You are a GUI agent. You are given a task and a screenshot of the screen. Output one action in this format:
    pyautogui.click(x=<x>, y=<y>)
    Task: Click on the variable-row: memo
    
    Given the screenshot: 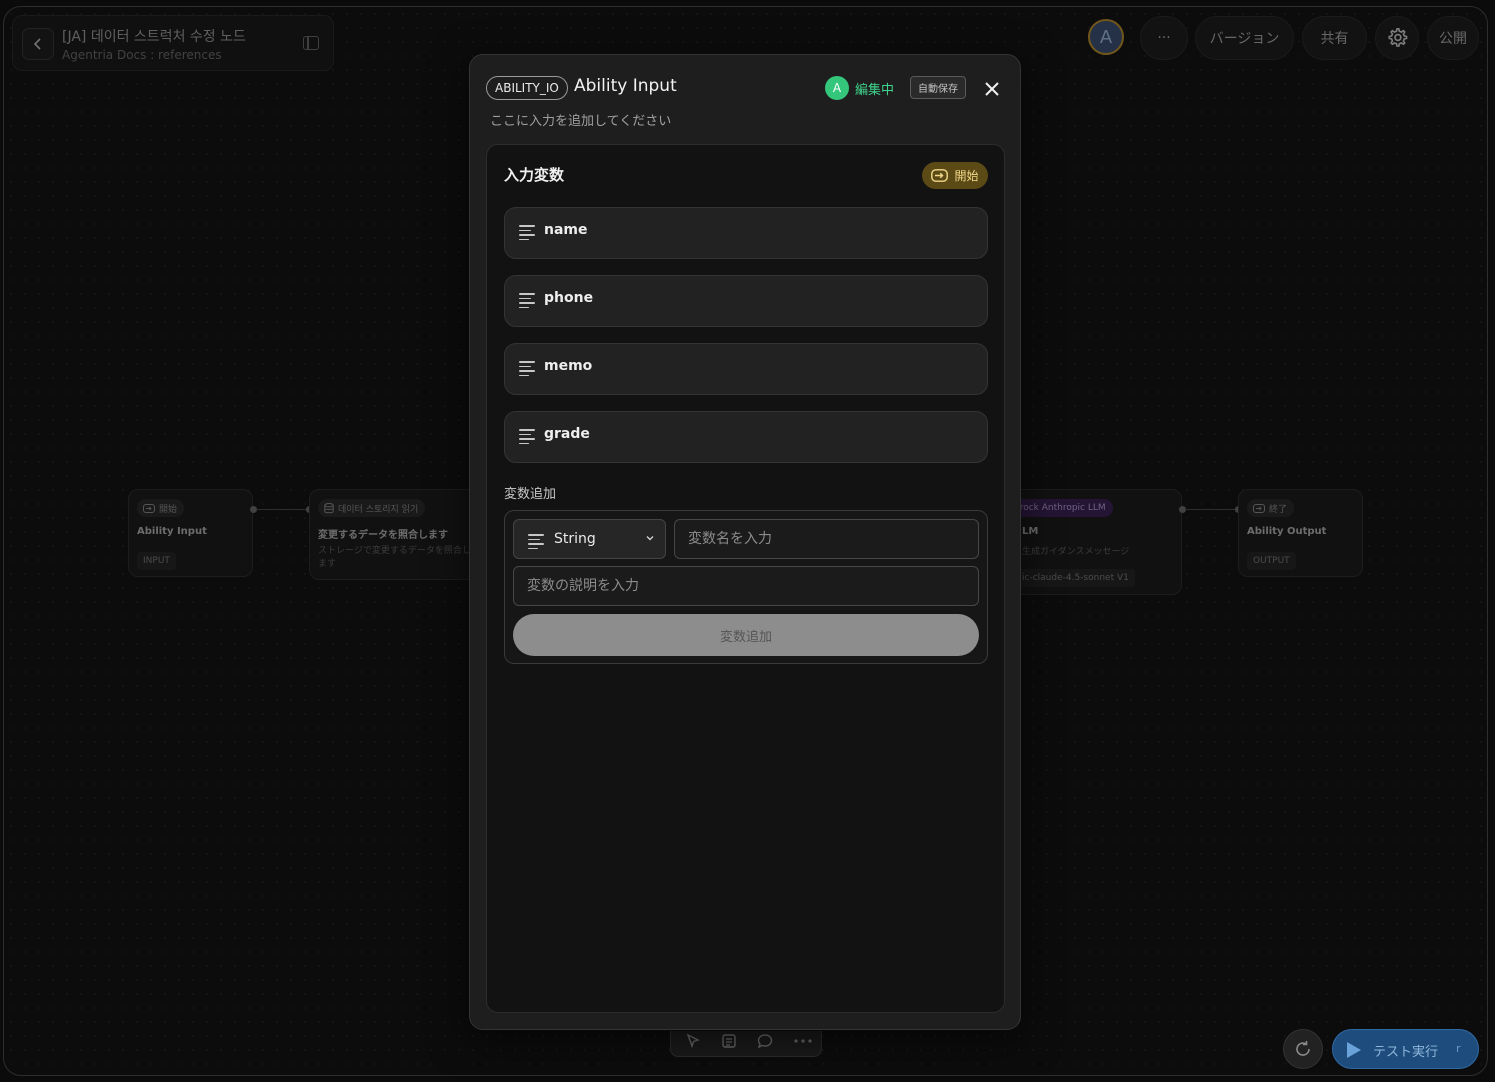 What is the action you would take?
    pyautogui.click(x=746, y=369)
    